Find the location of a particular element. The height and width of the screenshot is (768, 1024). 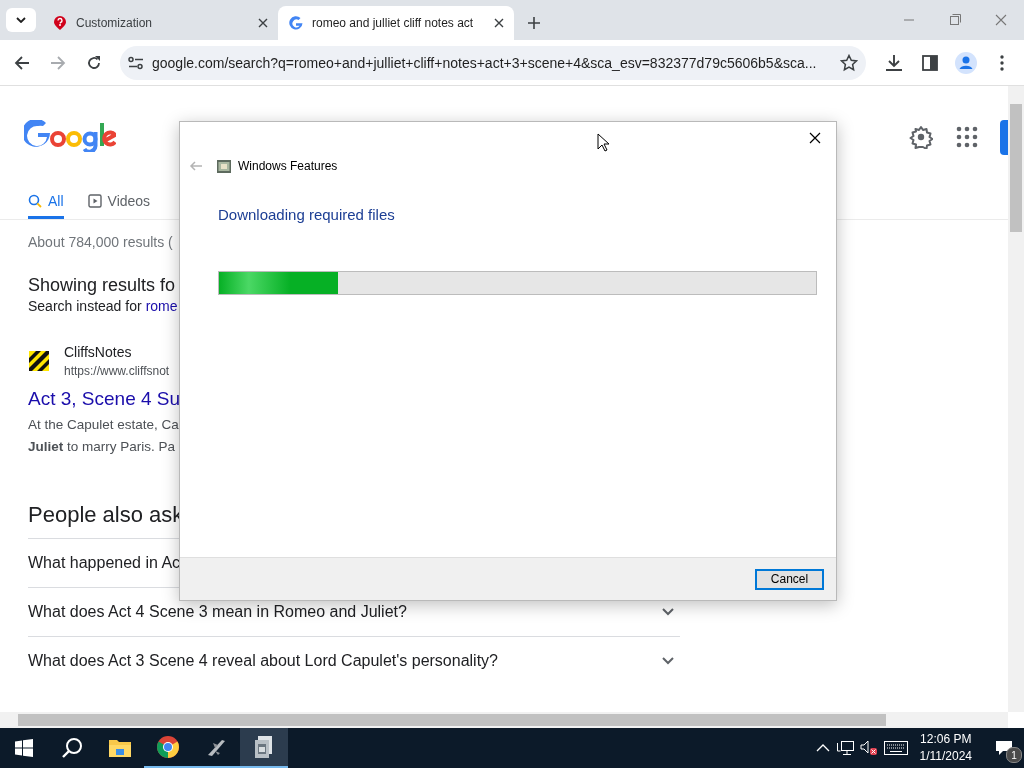

question-row: What does Act 3 Scene 4 reveal about Lord Capulet's personality? is located at coordinates (354, 660).